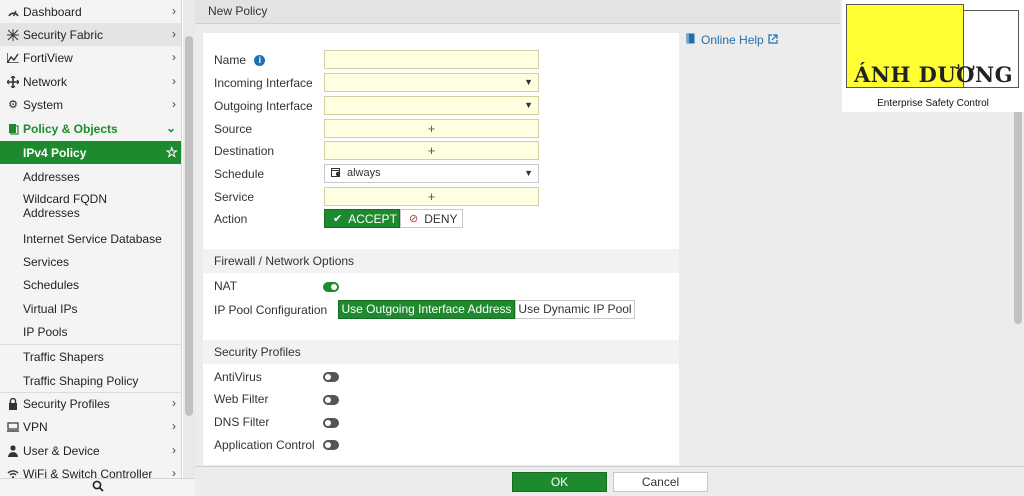 This screenshot has height=496, width=1024. What do you see at coordinates (933, 56) in the screenshot?
I see `brand-logo: ÁNH DƯƠNG Enterprise Safety Control` at bounding box center [933, 56].